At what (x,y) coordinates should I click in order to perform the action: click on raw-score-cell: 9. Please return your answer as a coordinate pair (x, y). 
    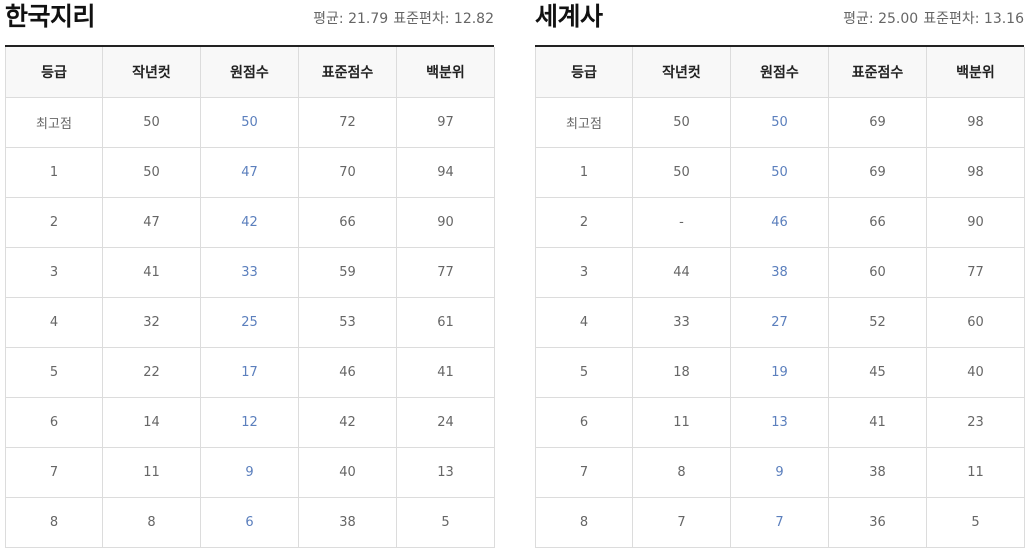
    Looking at the image, I should click on (779, 472).